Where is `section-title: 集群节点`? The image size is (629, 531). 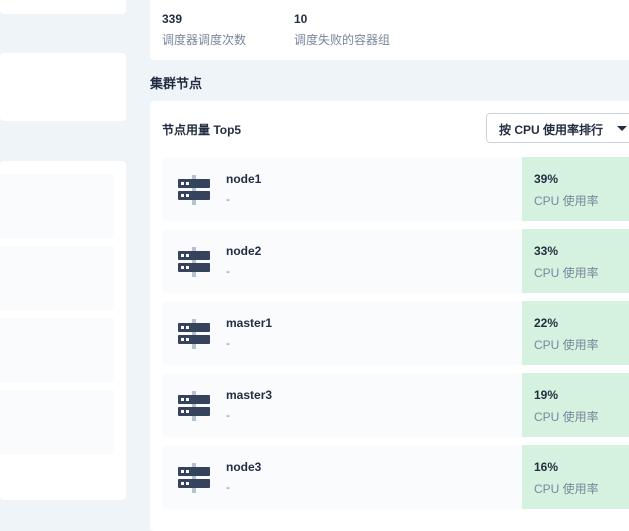
section-title: 集群节点 is located at coordinates (176, 83).